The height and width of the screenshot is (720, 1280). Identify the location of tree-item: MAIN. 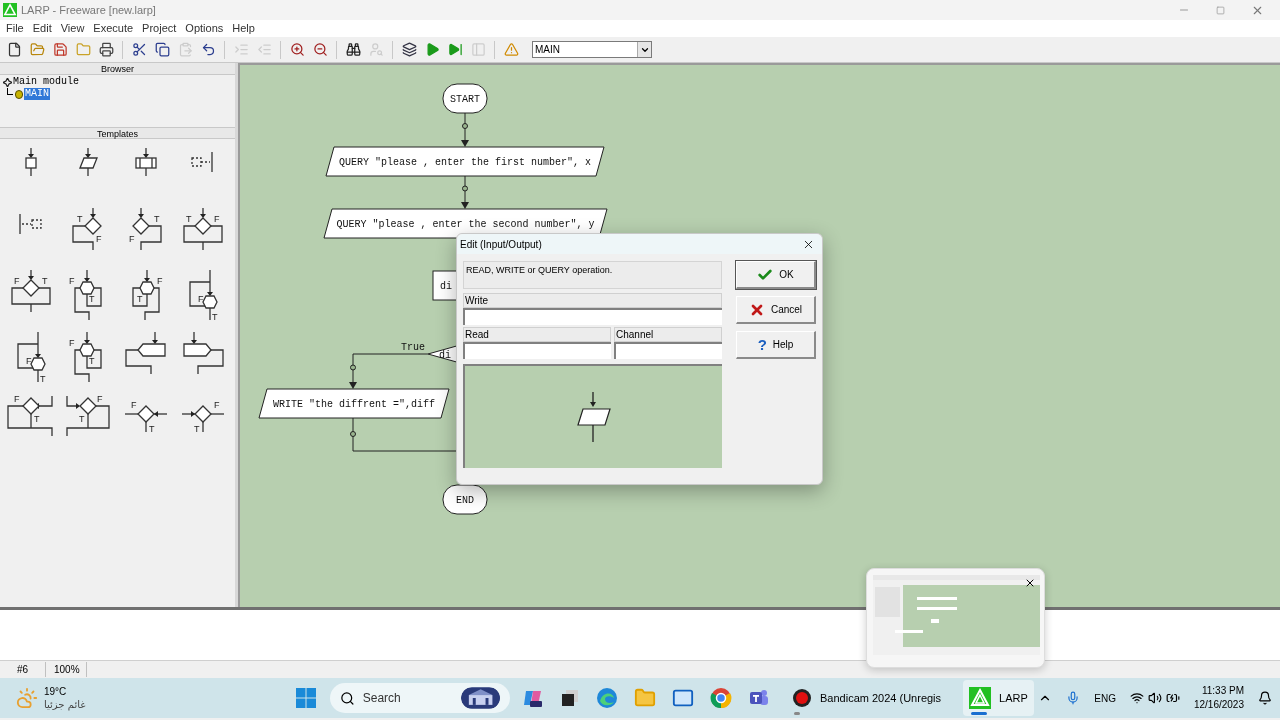
(37, 94).